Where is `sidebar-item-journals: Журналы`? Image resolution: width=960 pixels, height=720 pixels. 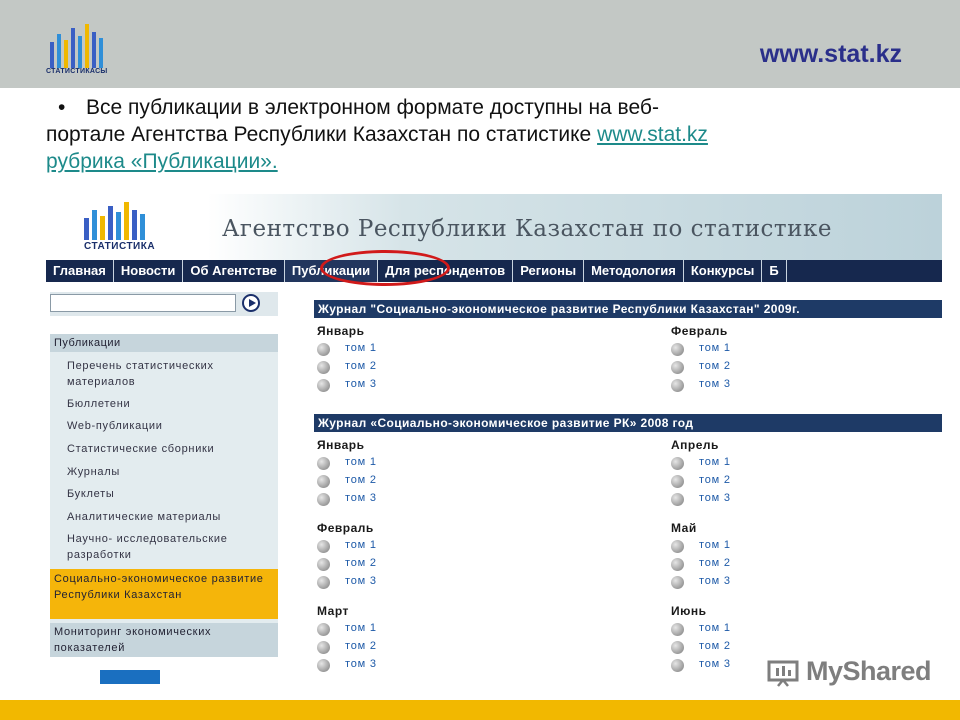
sidebar-item-journals: Журналы is located at coordinates (172, 472).